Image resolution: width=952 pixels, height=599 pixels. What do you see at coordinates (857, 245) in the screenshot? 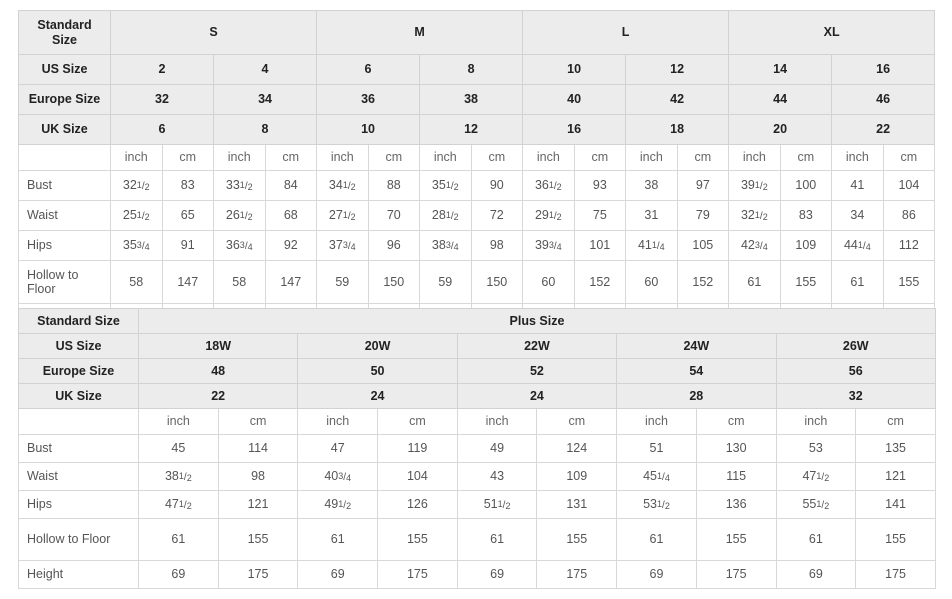
I see `measurement-cell: 441/4` at bounding box center [857, 245].